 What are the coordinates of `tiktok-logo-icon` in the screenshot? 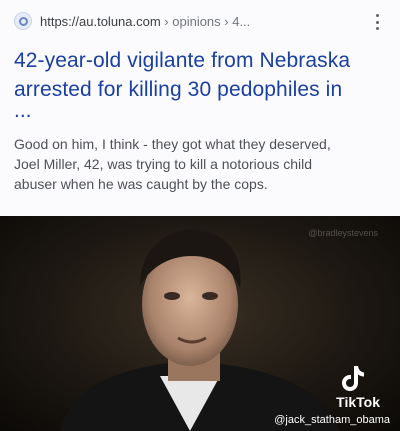 It's located at (353, 378).